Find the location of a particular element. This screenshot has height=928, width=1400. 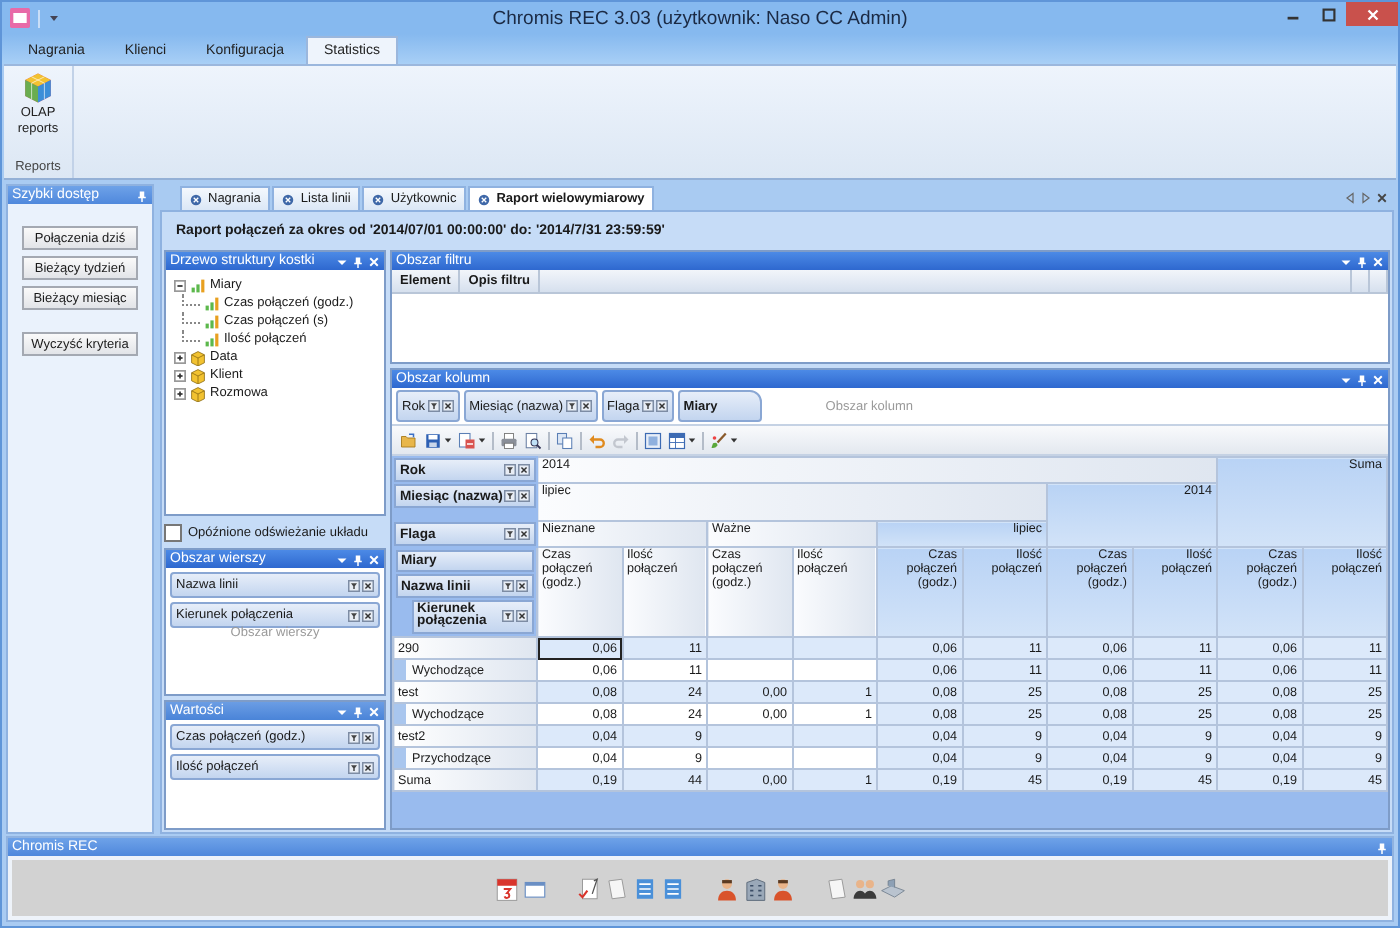

grid-button is located at coordinates (682, 440).